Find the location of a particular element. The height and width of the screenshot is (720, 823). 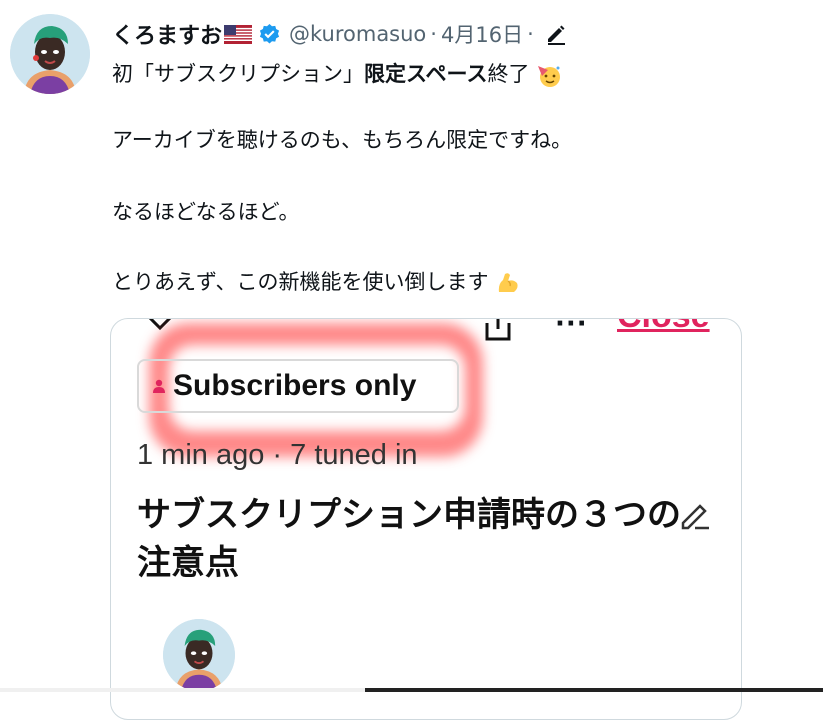

author-avatar is located at coordinates (50, 54).